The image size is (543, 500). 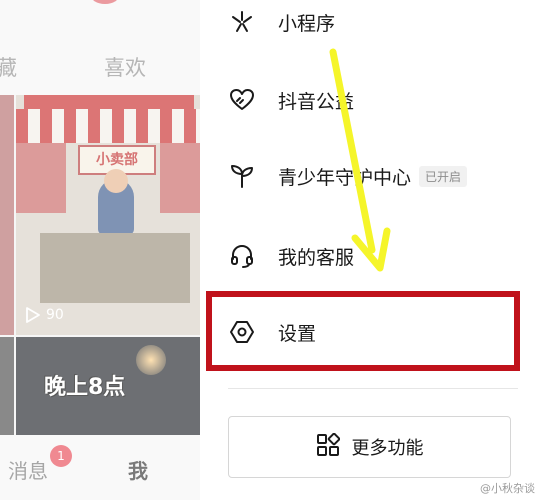 I want to click on annotation-highlight-box, so click(x=363, y=331).